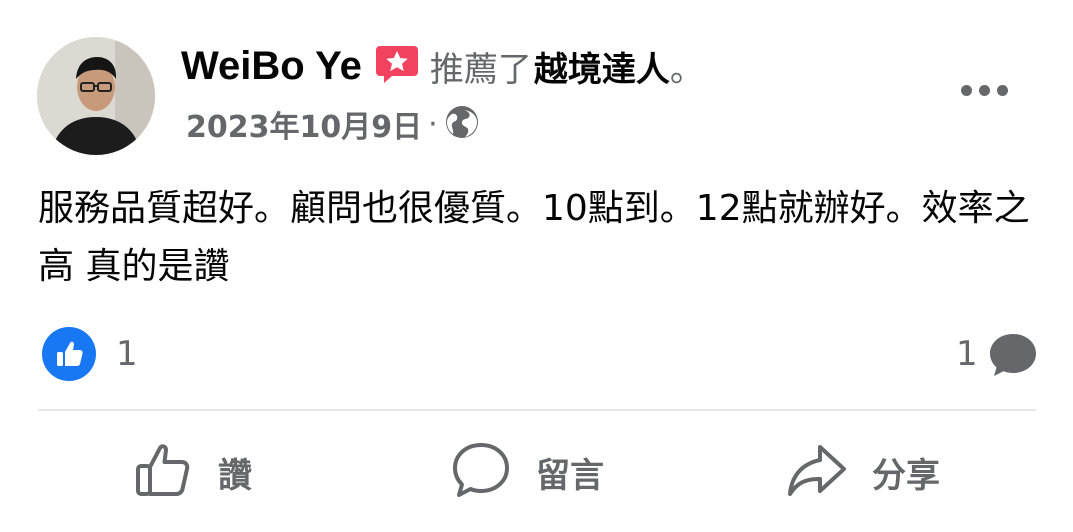  I want to click on share-button: 分享, so click(863, 472).